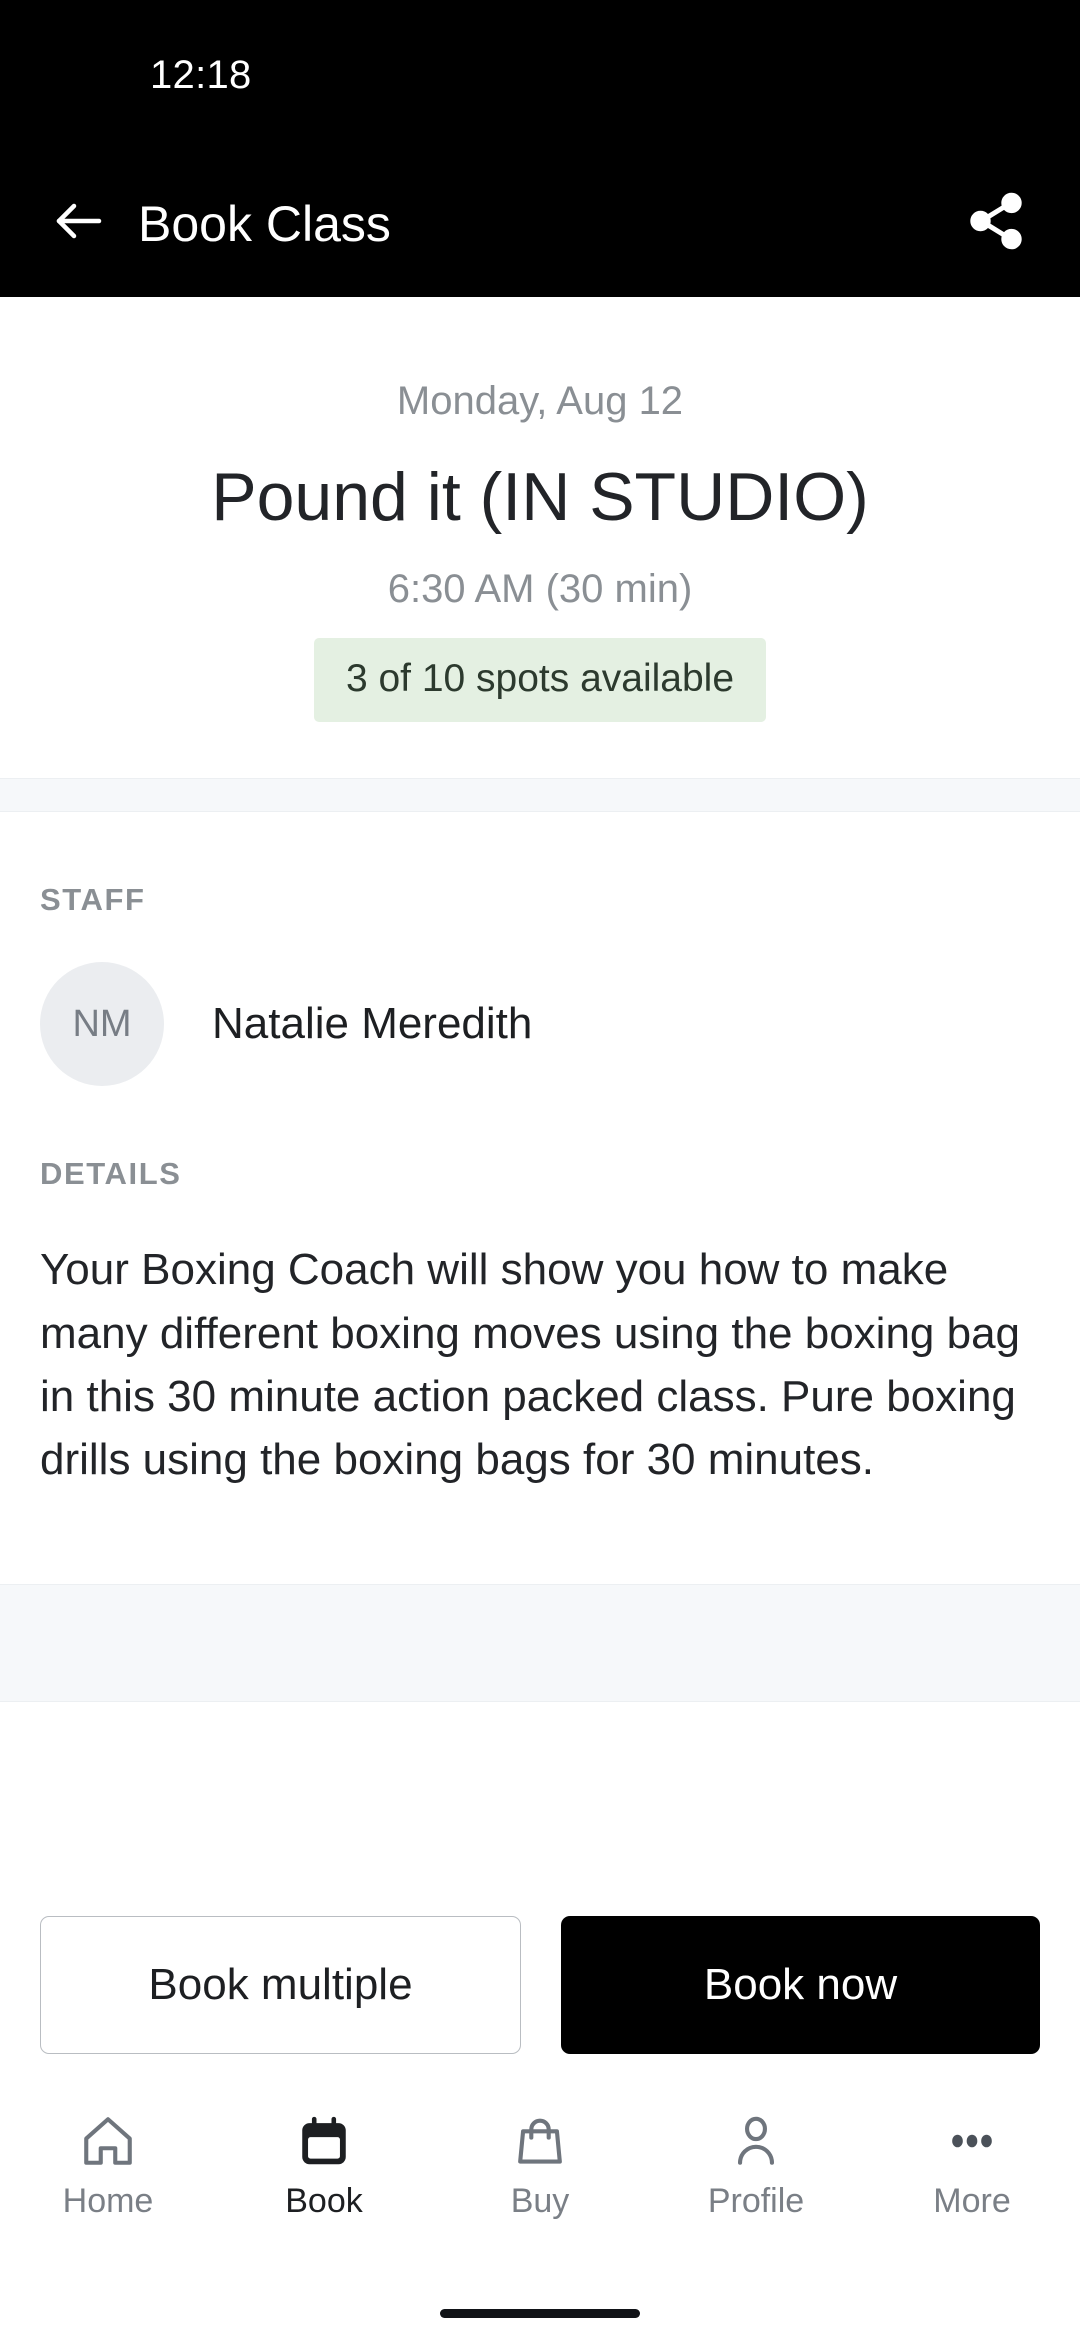 The height and width of the screenshot is (2340, 1080). What do you see at coordinates (372, 1024) in the screenshot?
I see `staff-name: Natalie Meredith` at bounding box center [372, 1024].